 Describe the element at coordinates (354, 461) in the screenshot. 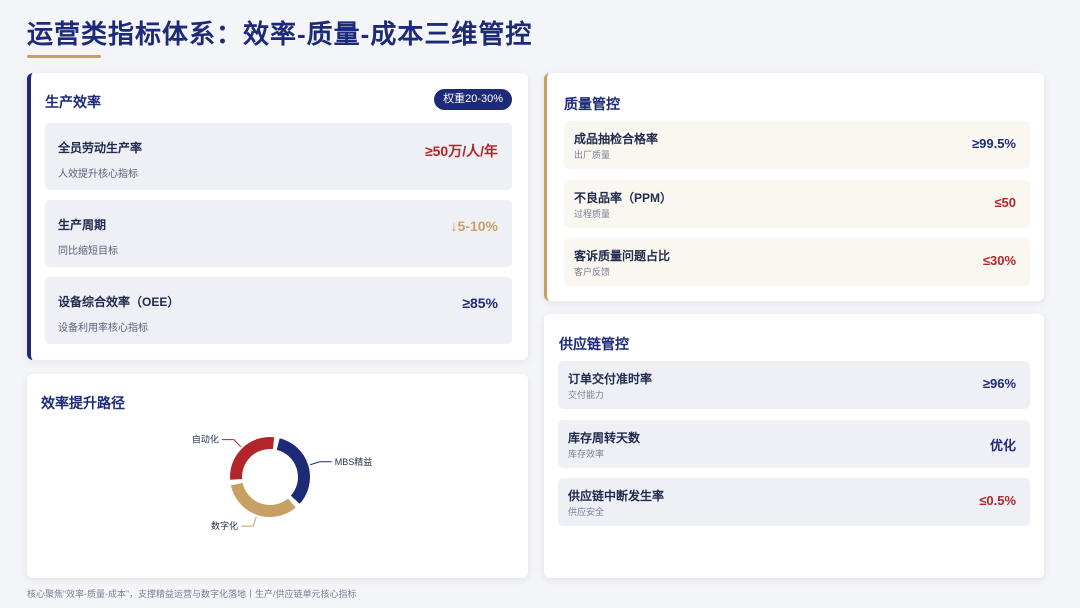

I see `donut-label-0: MBS精益` at that location.